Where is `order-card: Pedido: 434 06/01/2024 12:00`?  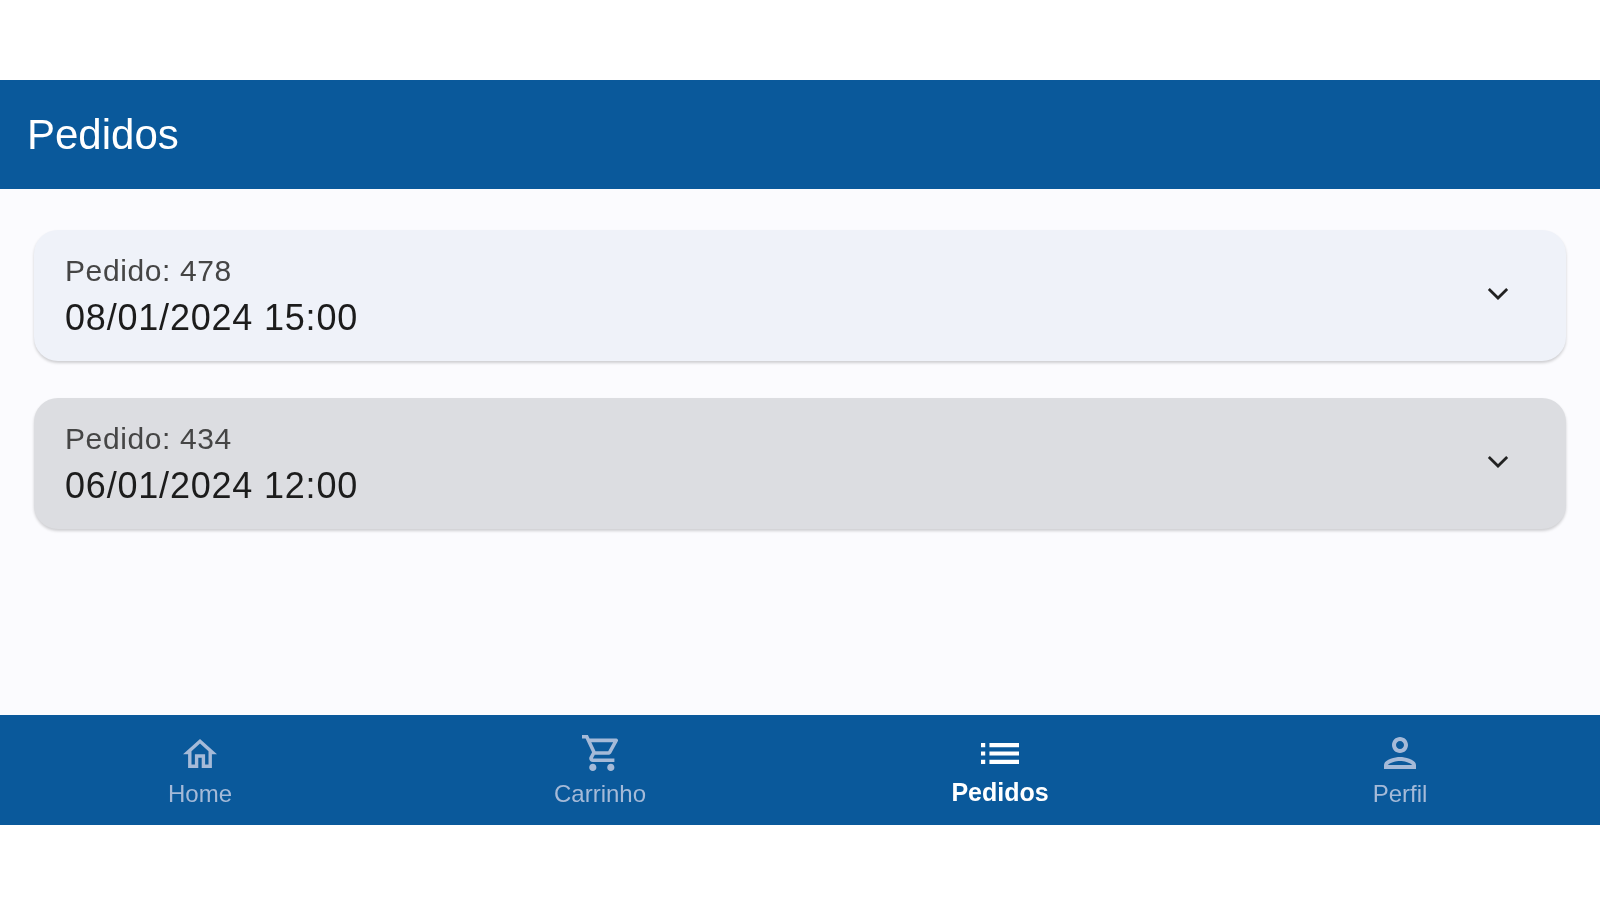 order-card: Pedido: 434 06/01/2024 12:00 is located at coordinates (800, 463).